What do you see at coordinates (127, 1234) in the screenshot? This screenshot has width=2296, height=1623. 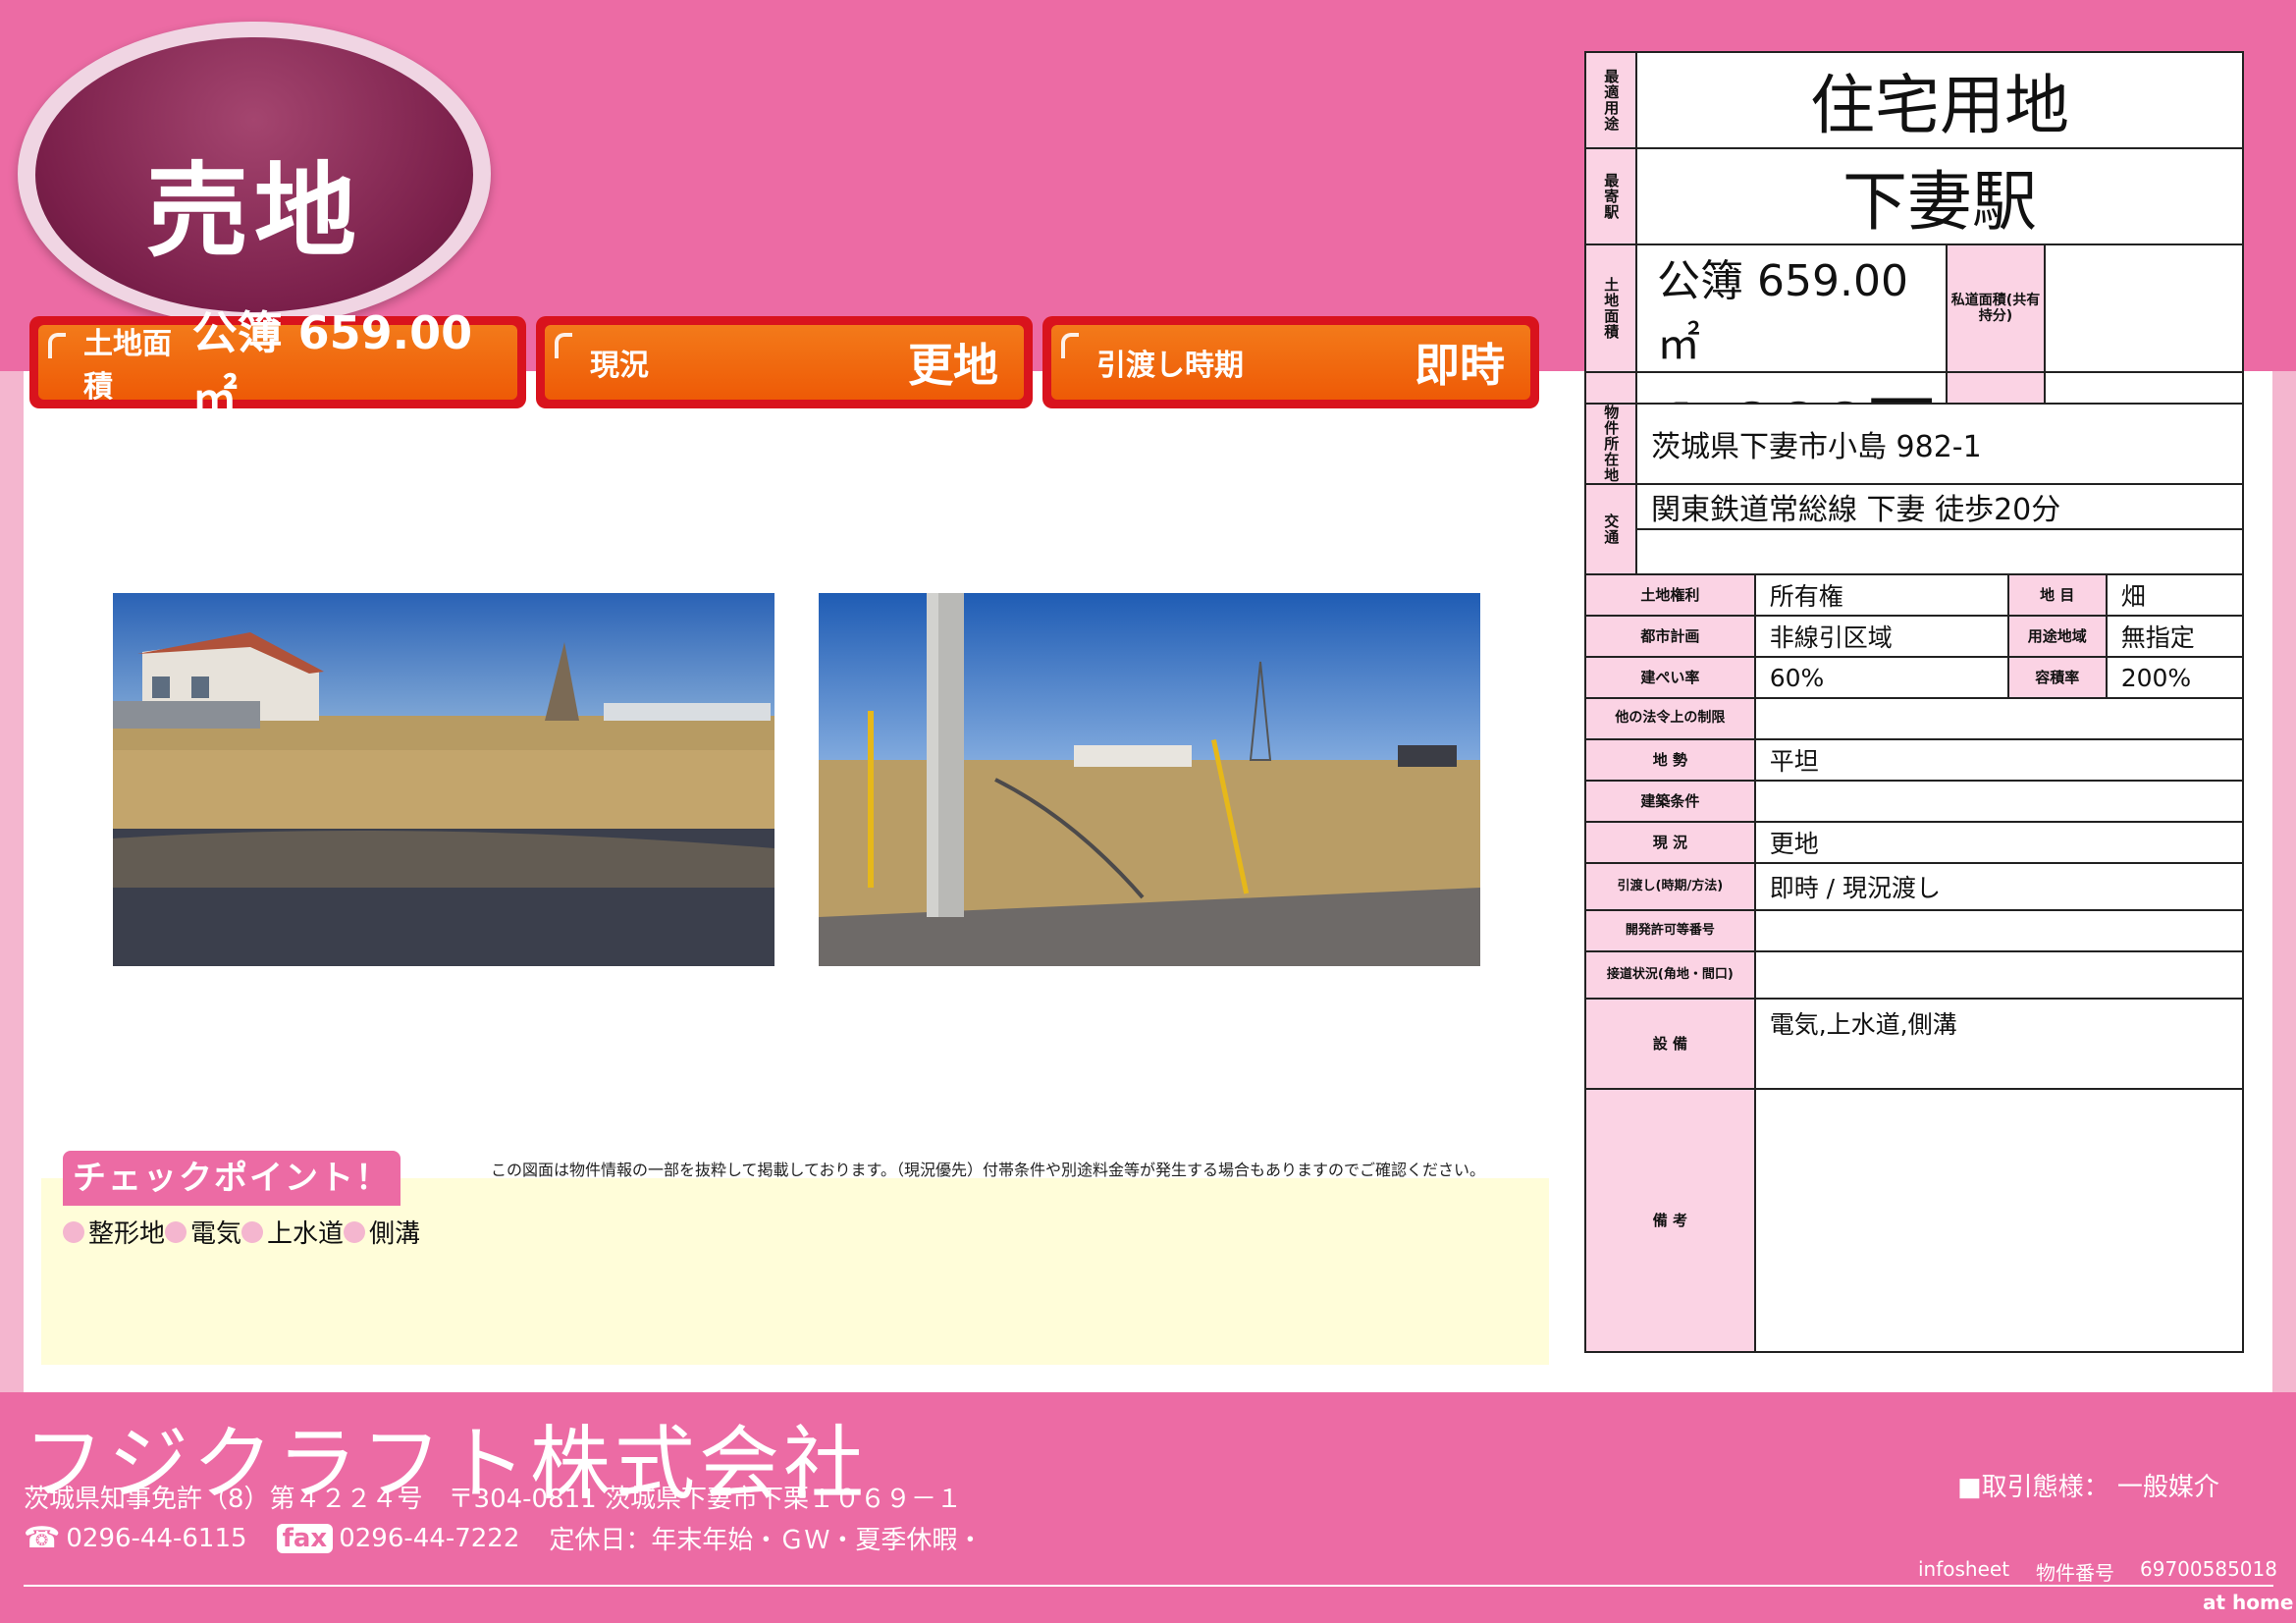 I see `checkpoint-item: 整形地` at bounding box center [127, 1234].